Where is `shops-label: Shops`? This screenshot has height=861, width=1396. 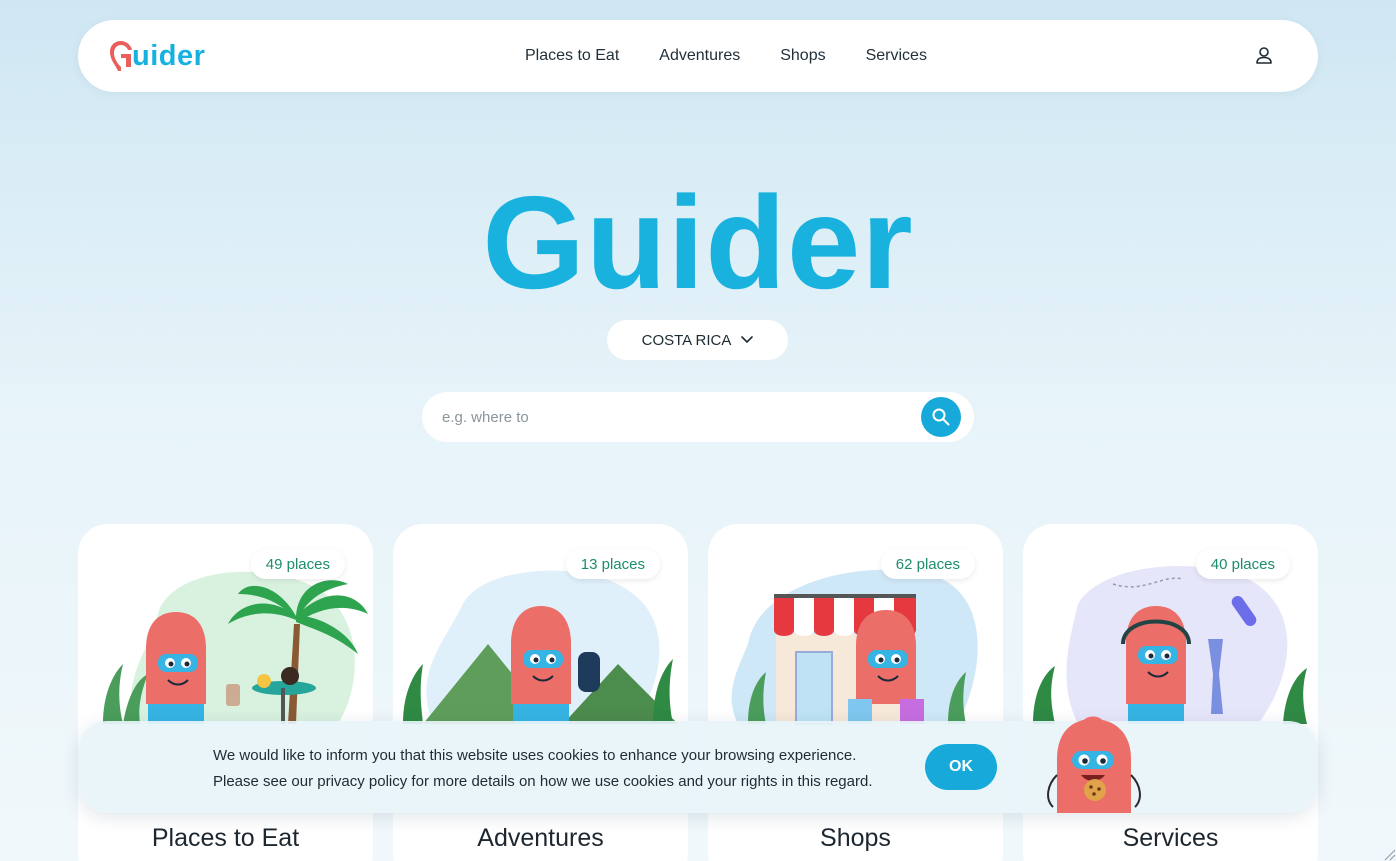
shops-label: Shops is located at coordinates (855, 838).